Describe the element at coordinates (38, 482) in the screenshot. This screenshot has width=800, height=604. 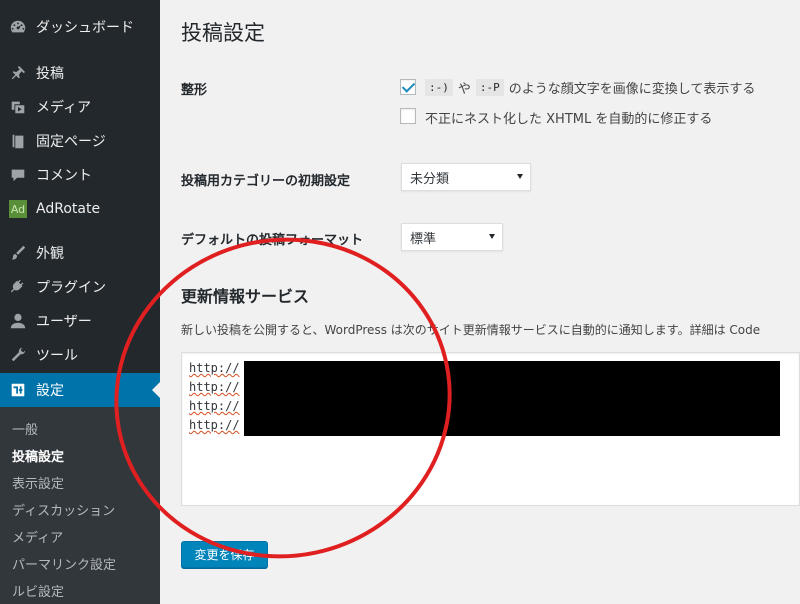
I see `submenu-item-reading: 表示設定` at that location.